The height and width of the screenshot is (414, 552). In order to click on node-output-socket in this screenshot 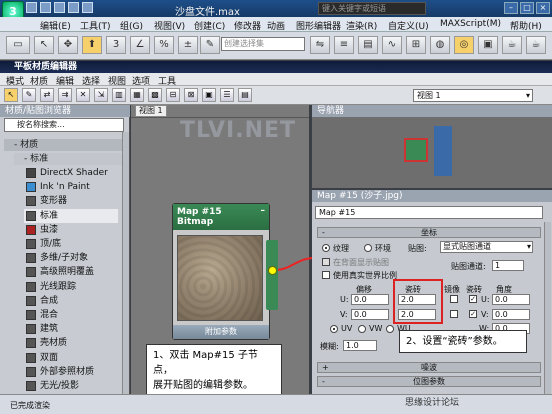, I will do `click(272, 275)`.